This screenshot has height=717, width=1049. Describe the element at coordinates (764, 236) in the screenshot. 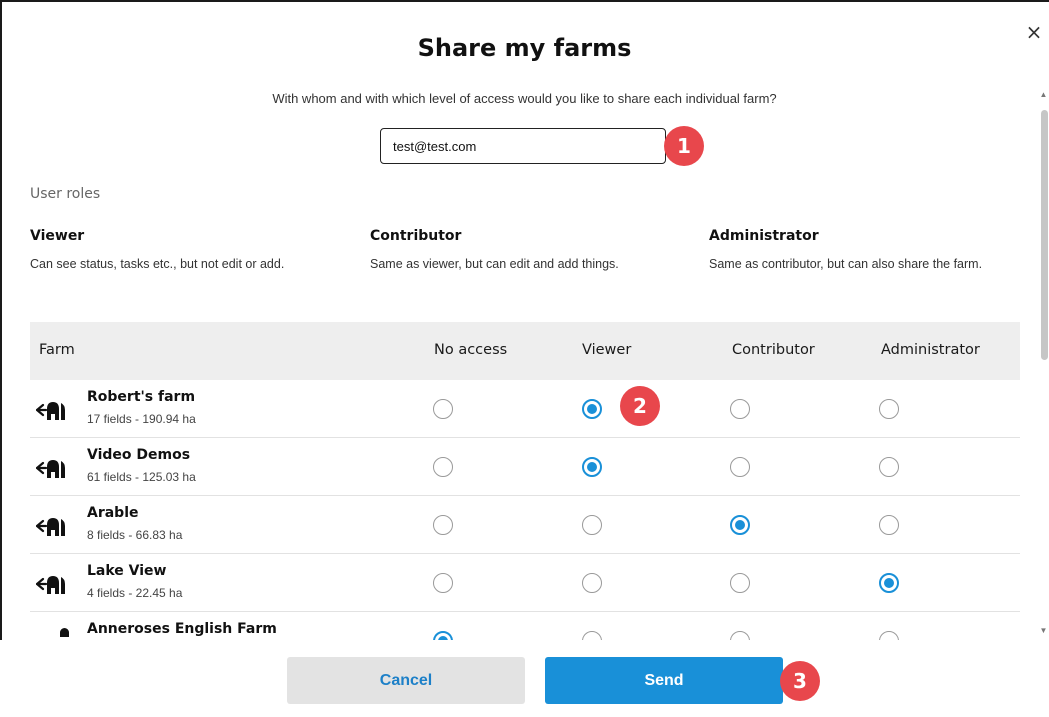

I see `role-name: Administrator` at that location.